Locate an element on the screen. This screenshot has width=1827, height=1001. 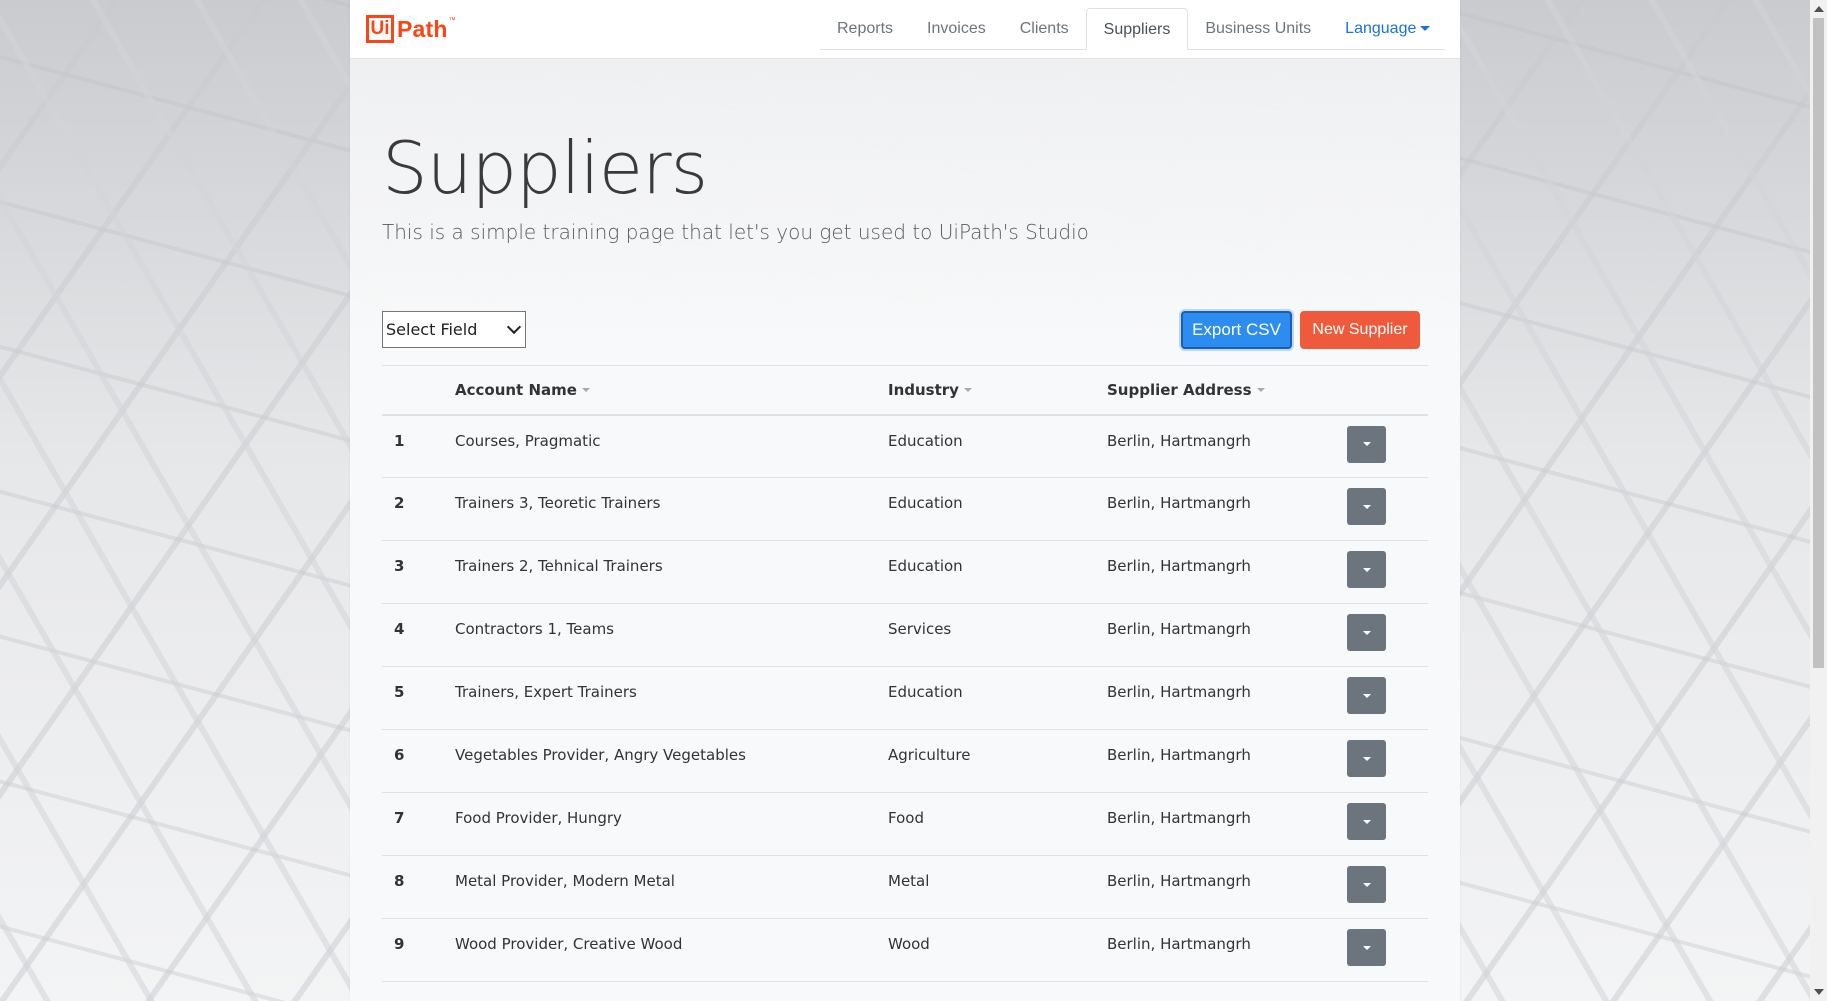
industry-cell: Agriculture is located at coordinates (929, 755).